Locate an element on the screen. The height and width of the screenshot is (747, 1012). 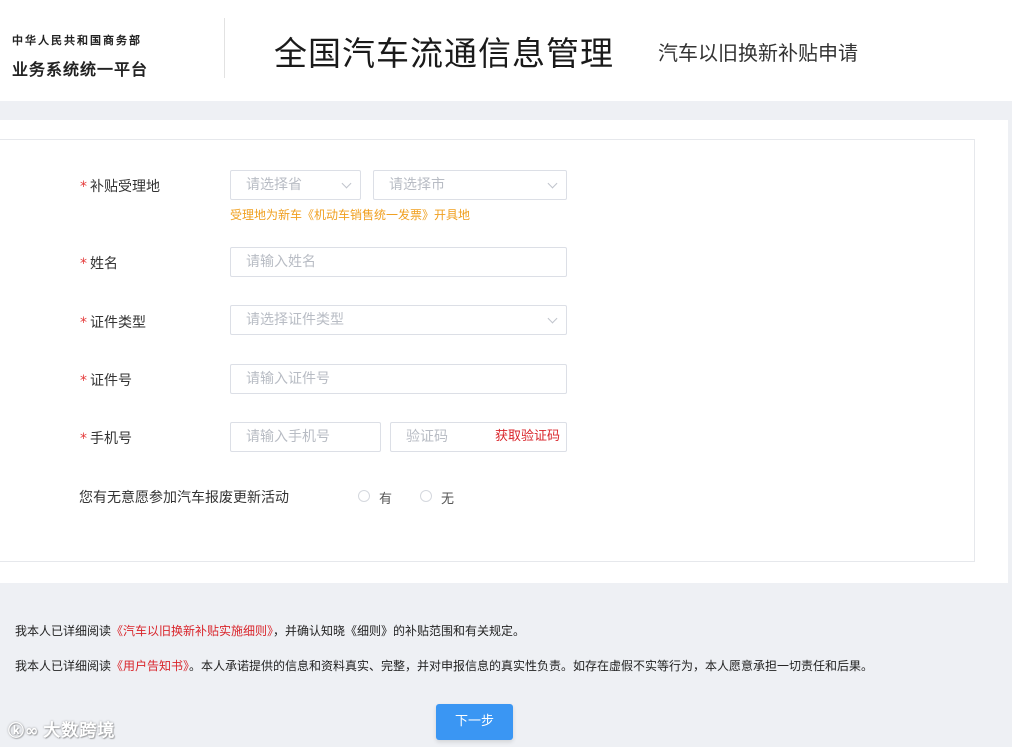
required-mark: * is located at coordinates (83, 187).